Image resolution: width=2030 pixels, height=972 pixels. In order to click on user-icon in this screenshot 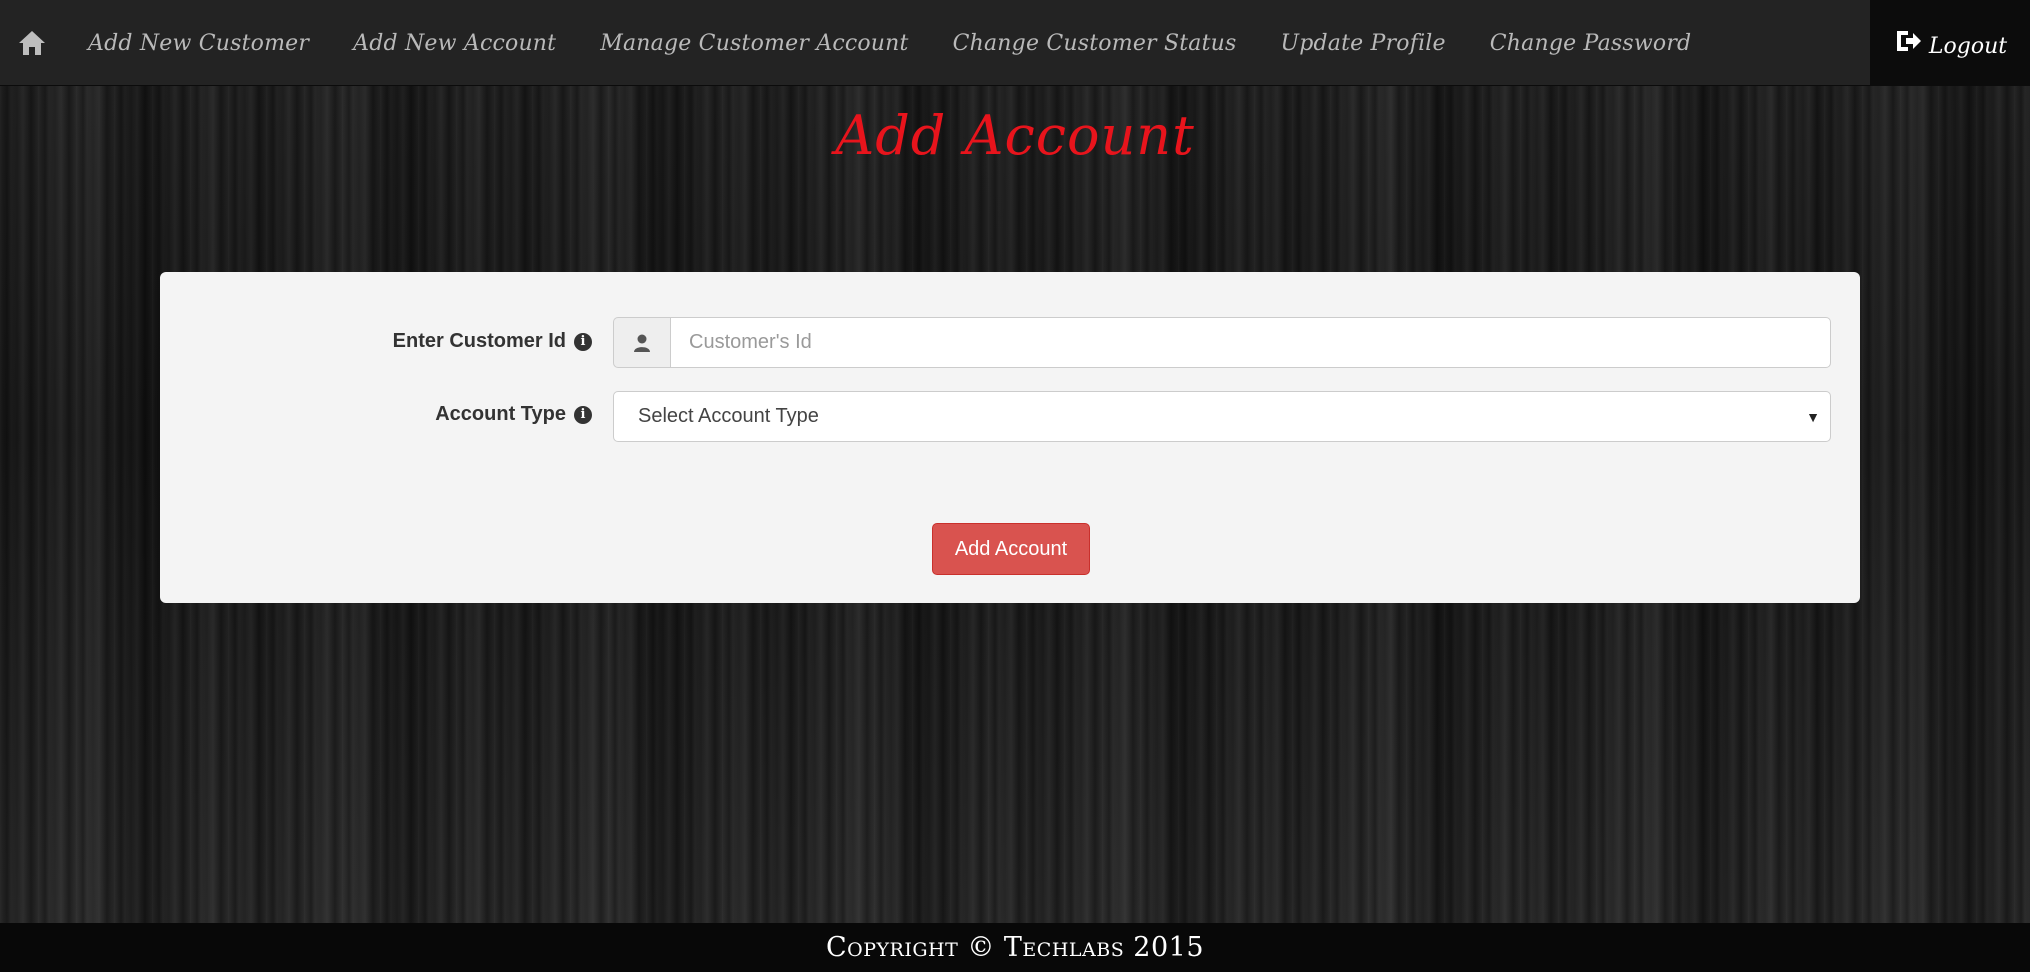, I will do `click(641, 342)`.